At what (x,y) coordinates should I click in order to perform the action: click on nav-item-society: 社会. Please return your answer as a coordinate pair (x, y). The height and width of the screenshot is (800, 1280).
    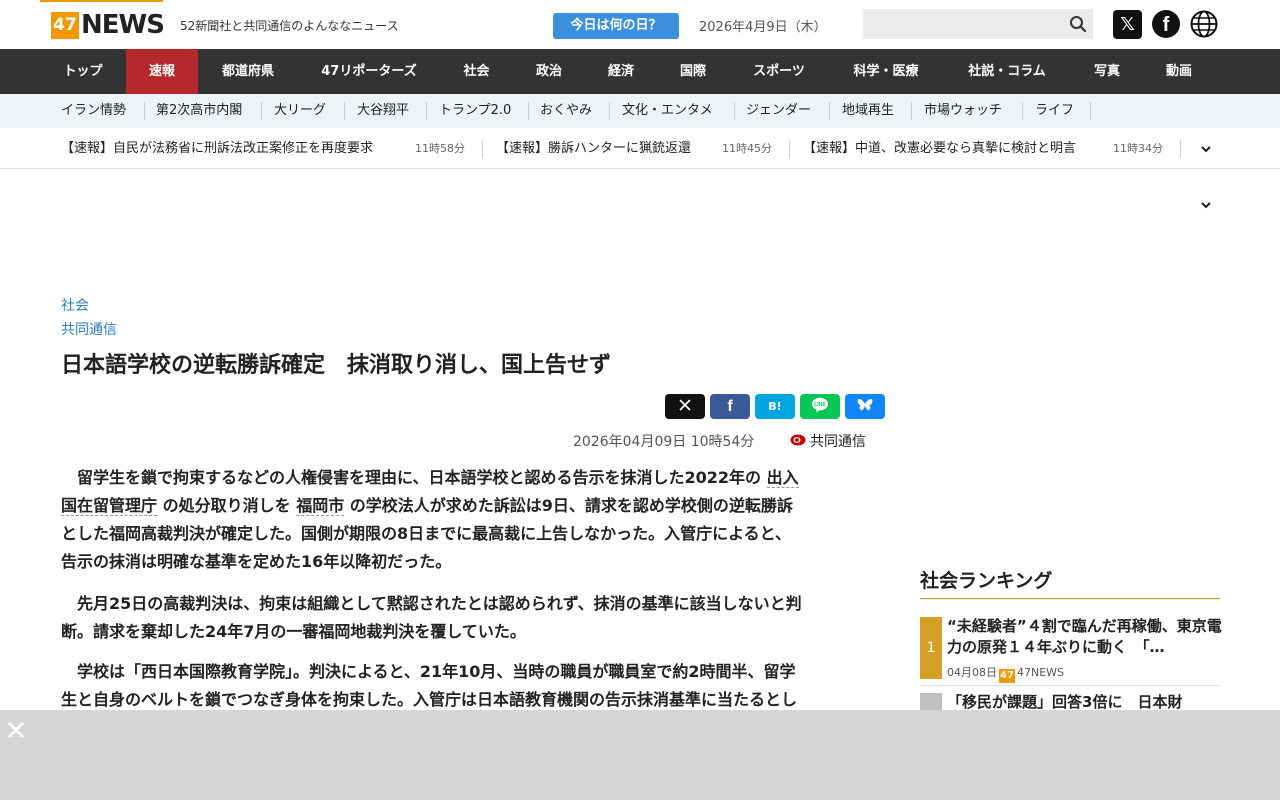
    Looking at the image, I should click on (476, 71).